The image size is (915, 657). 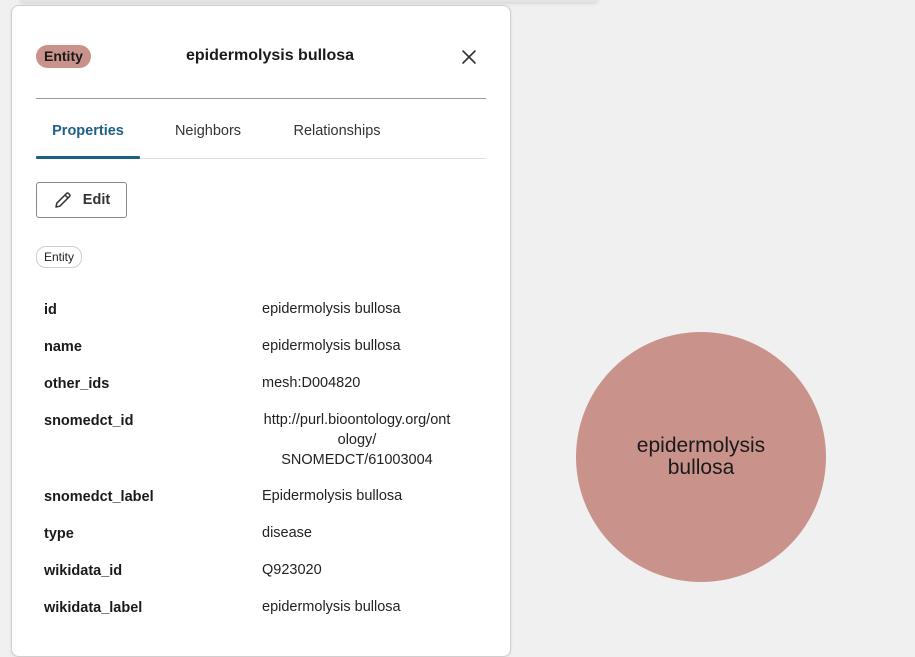 What do you see at coordinates (89, 421) in the screenshot?
I see `property-key: snomedct_id` at bounding box center [89, 421].